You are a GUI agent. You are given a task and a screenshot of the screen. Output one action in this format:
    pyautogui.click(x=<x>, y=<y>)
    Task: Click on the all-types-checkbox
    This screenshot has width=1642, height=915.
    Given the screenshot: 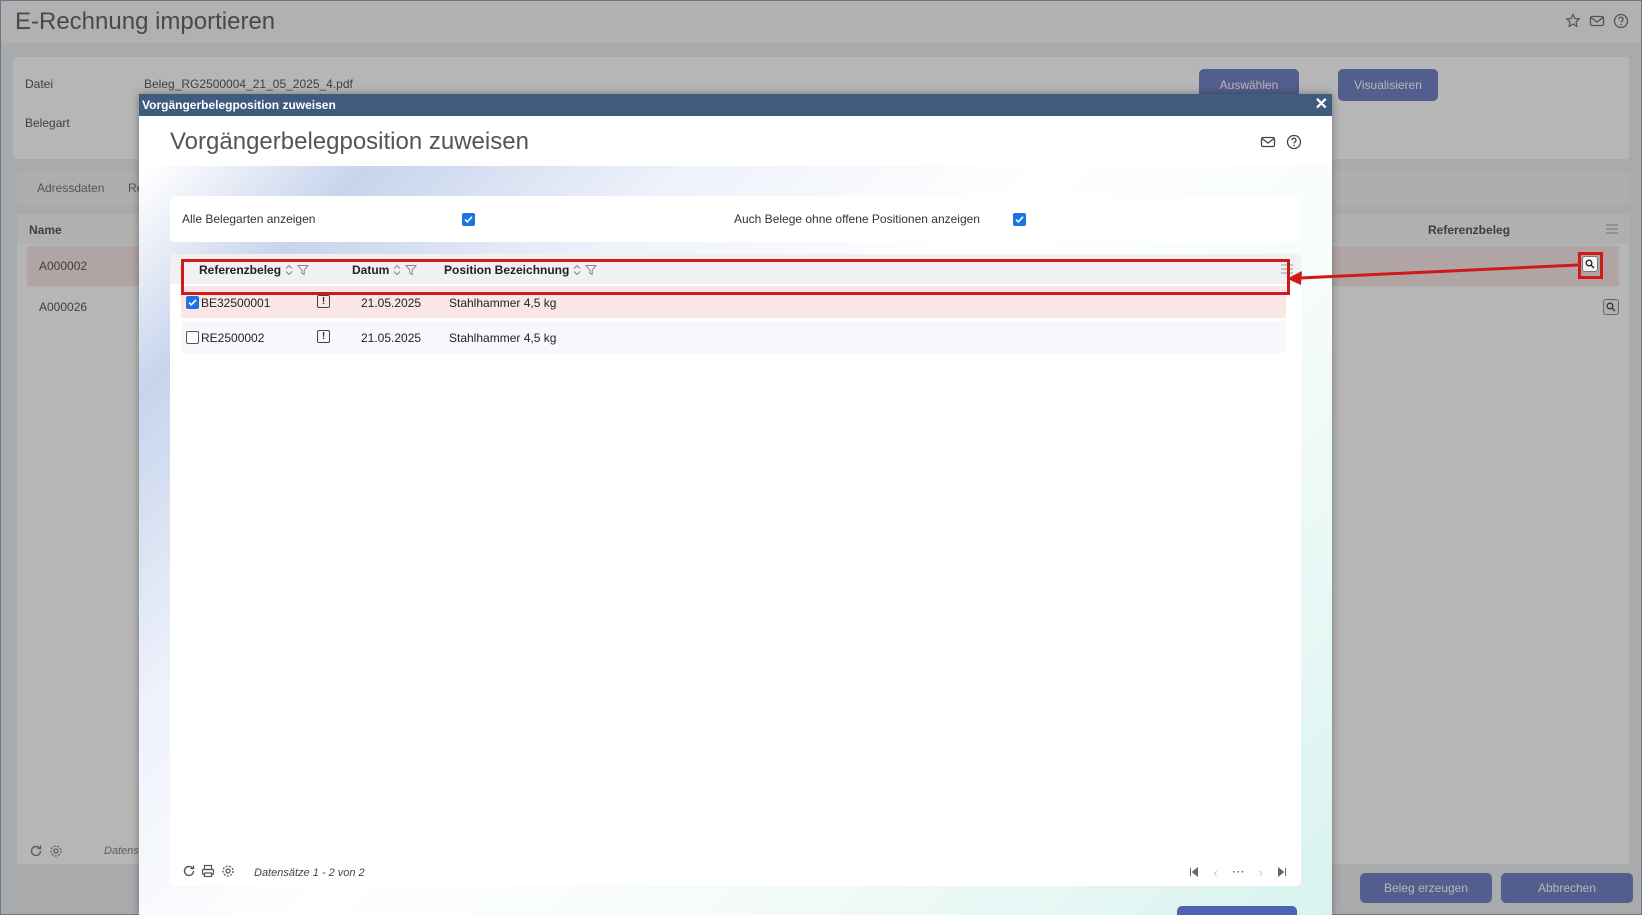 What is the action you would take?
    pyautogui.click(x=468, y=219)
    